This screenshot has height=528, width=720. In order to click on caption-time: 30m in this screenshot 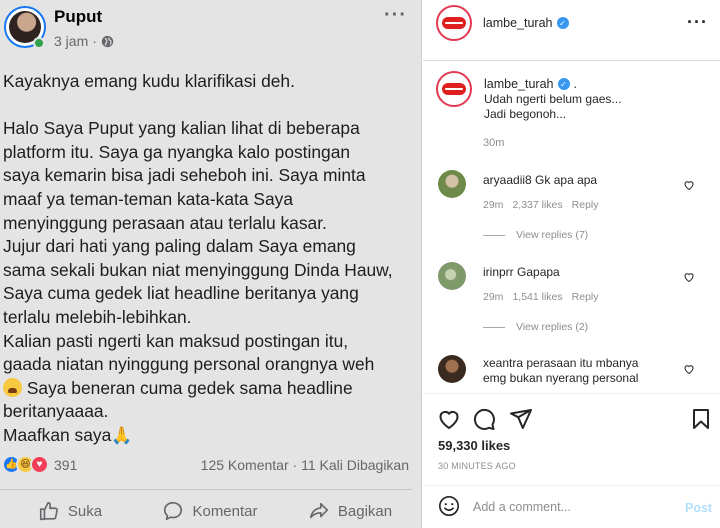, I will do `click(494, 143)`.